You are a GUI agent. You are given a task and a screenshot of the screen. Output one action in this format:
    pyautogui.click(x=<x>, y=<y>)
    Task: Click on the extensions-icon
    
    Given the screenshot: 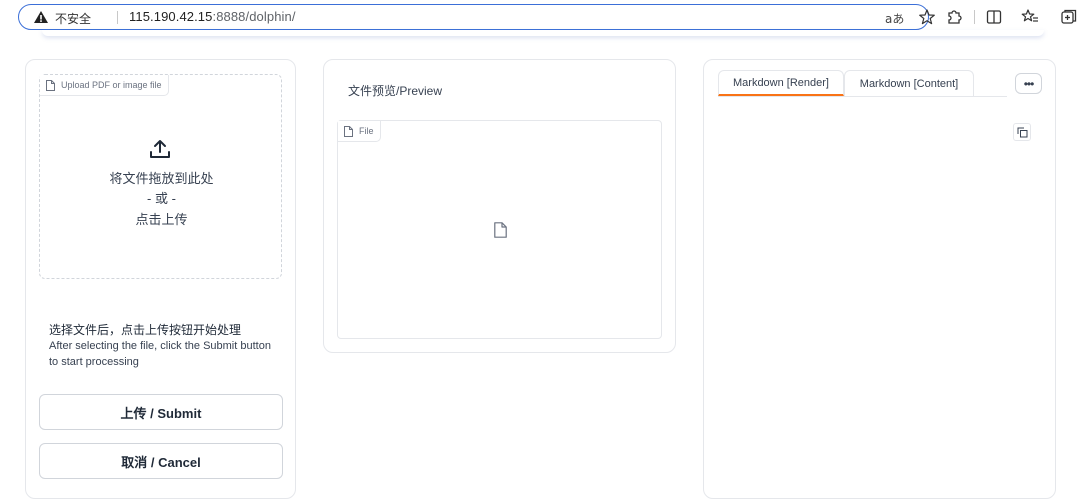 What is the action you would take?
    pyautogui.click(x=954, y=17)
    